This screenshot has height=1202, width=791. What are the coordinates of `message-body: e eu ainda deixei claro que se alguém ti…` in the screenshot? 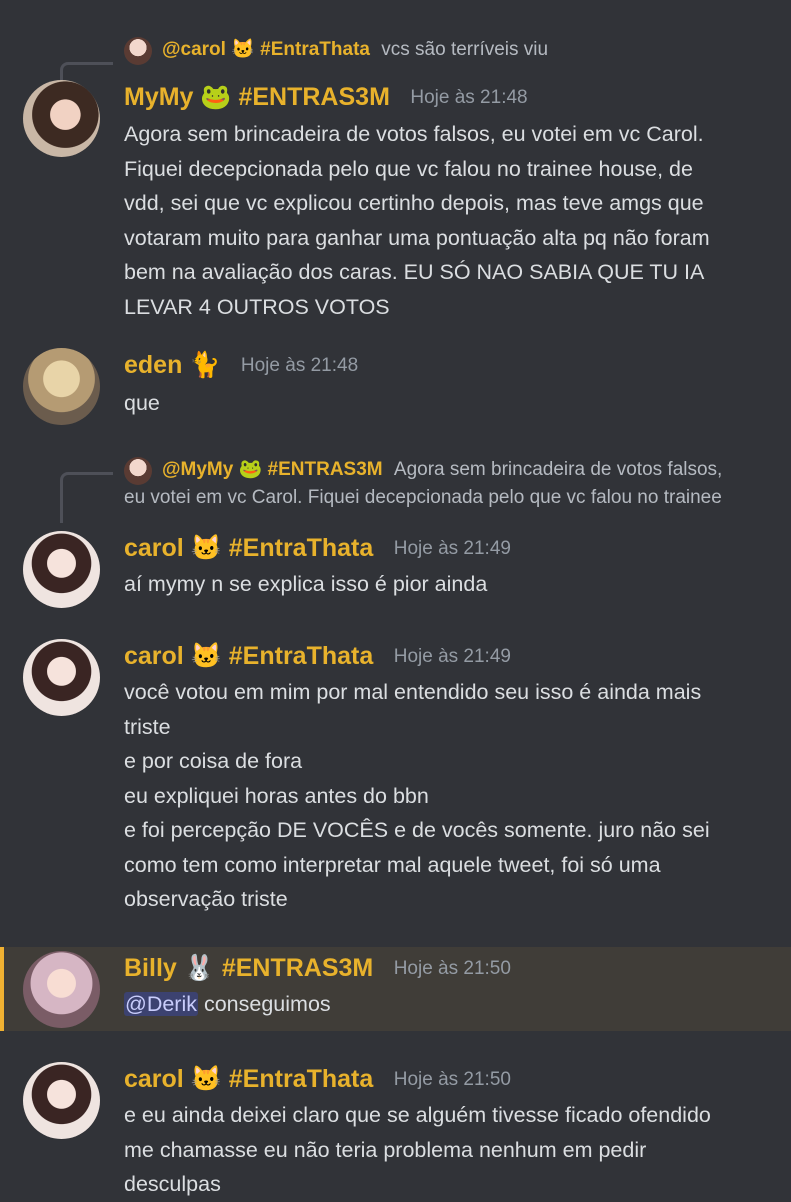 It's located at (454, 1150).